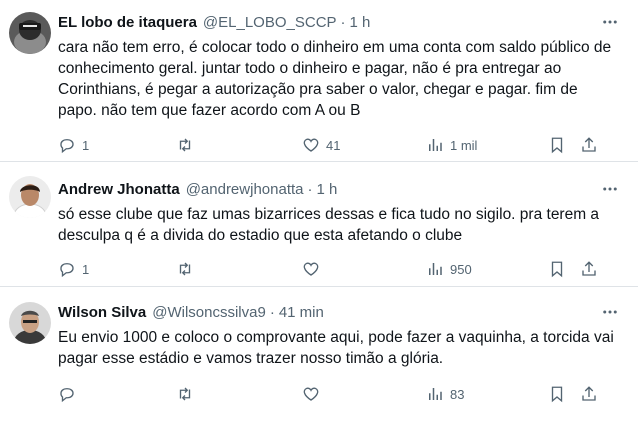 This screenshot has height=422, width=638. What do you see at coordinates (445, 394) in the screenshot?
I see `views-button: 83` at bounding box center [445, 394].